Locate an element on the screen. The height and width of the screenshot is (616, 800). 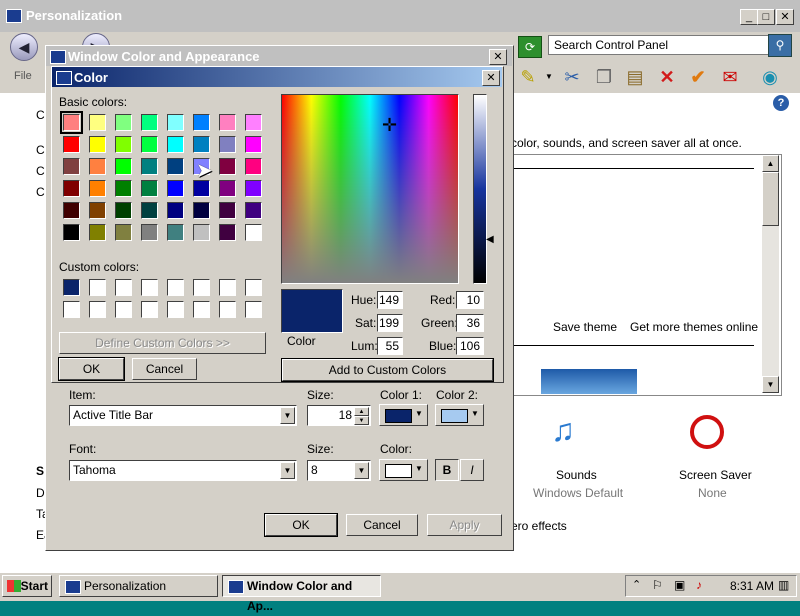
get-more-themes-link: Get more themes online is located at coordinates (694, 327).